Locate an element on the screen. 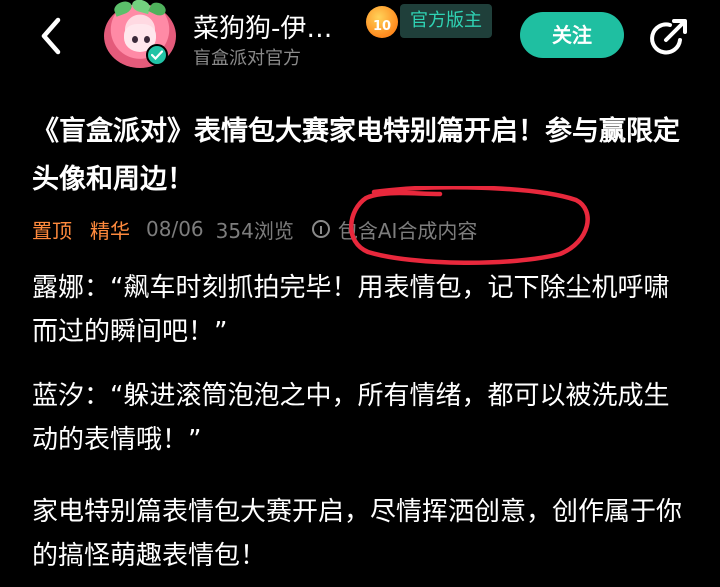 The image size is (720, 587). back-button is located at coordinates (52, 36).